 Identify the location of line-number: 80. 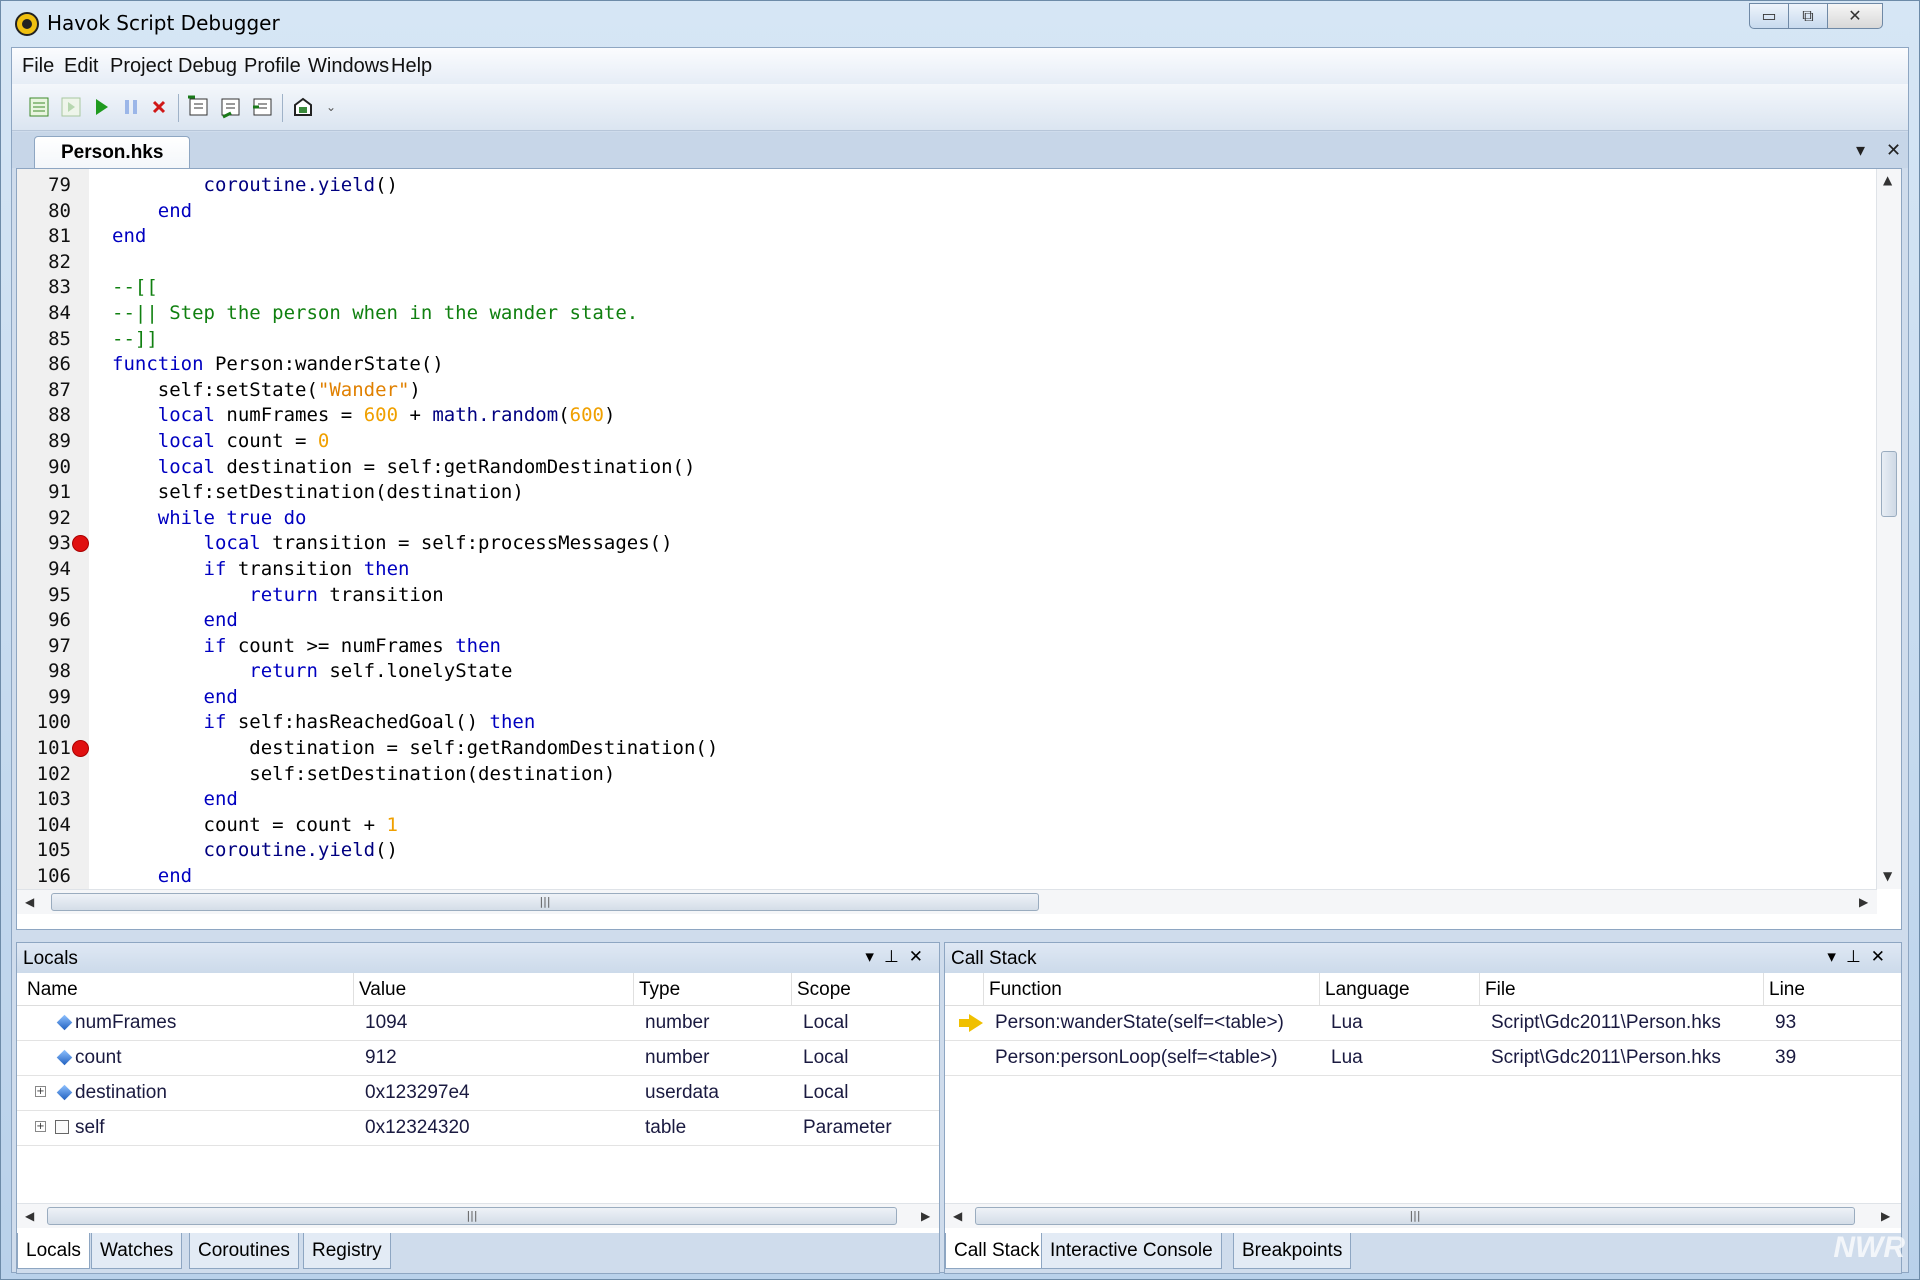
(44, 212).